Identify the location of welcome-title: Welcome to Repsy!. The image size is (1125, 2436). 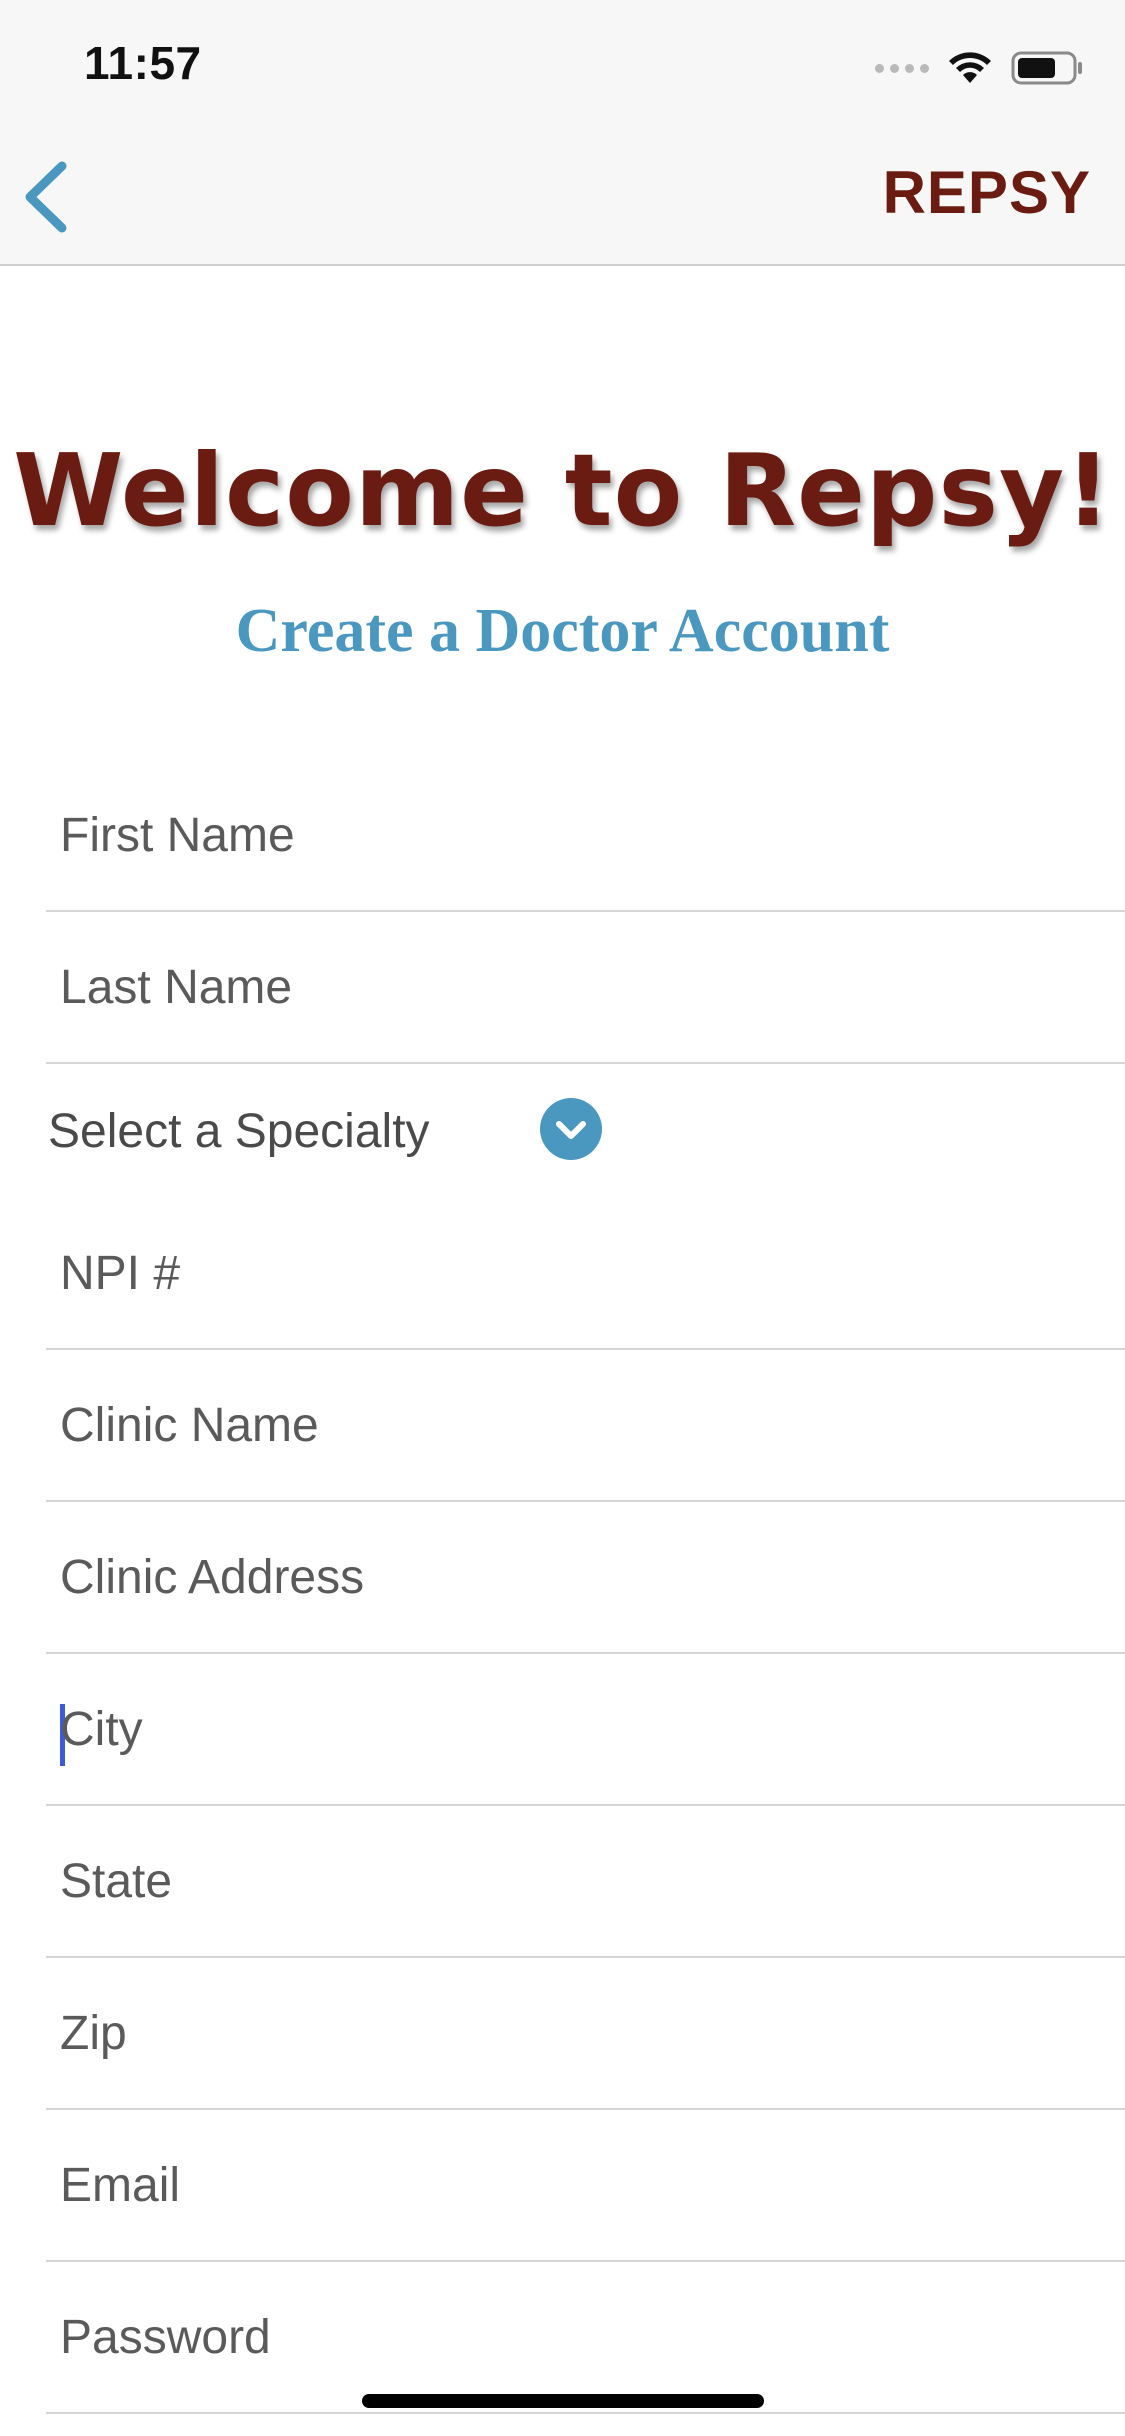
(562, 490).